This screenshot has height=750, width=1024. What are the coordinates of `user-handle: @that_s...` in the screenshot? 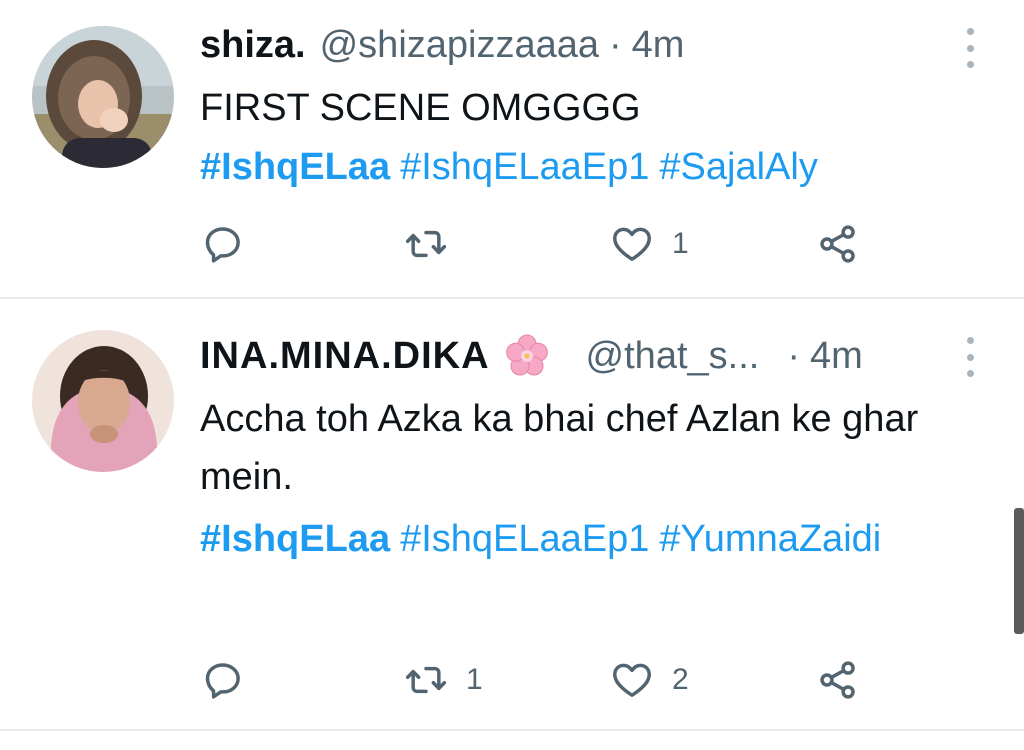 It's located at (673, 356).